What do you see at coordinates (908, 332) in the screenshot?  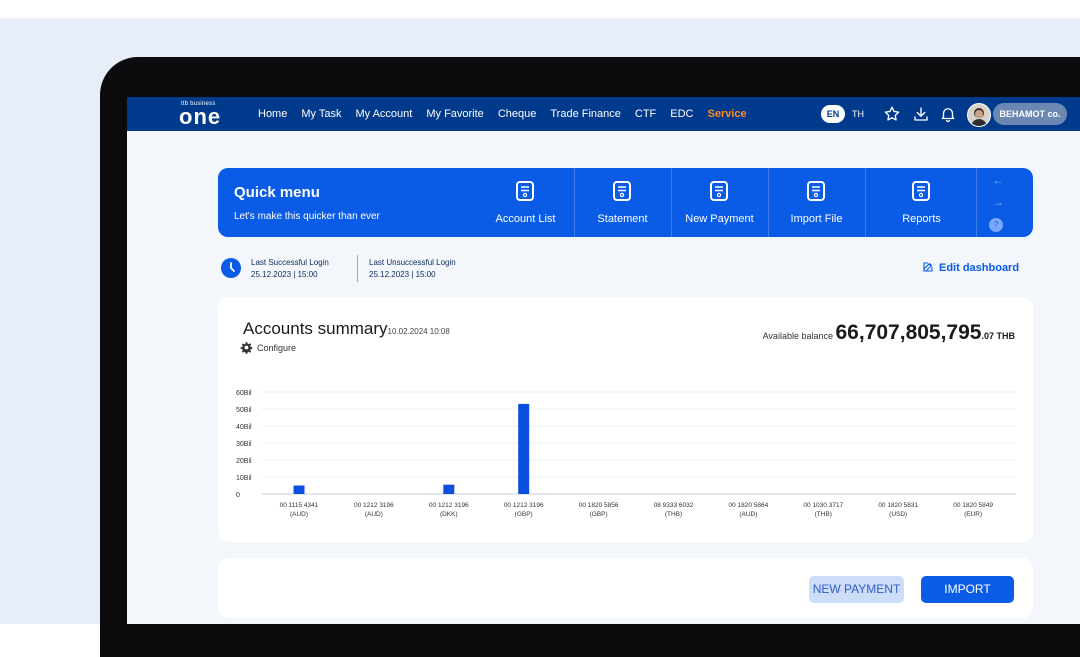 I see `available-balance-value: 66,707,805,795` at bounding box center [908, 332].